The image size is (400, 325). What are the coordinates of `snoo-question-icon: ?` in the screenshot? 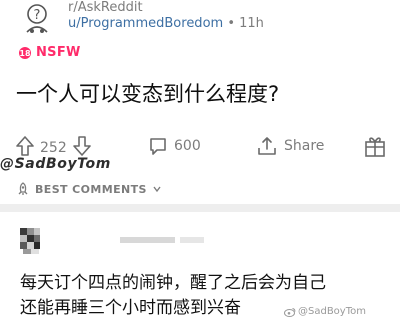 It's located at (37, 18).